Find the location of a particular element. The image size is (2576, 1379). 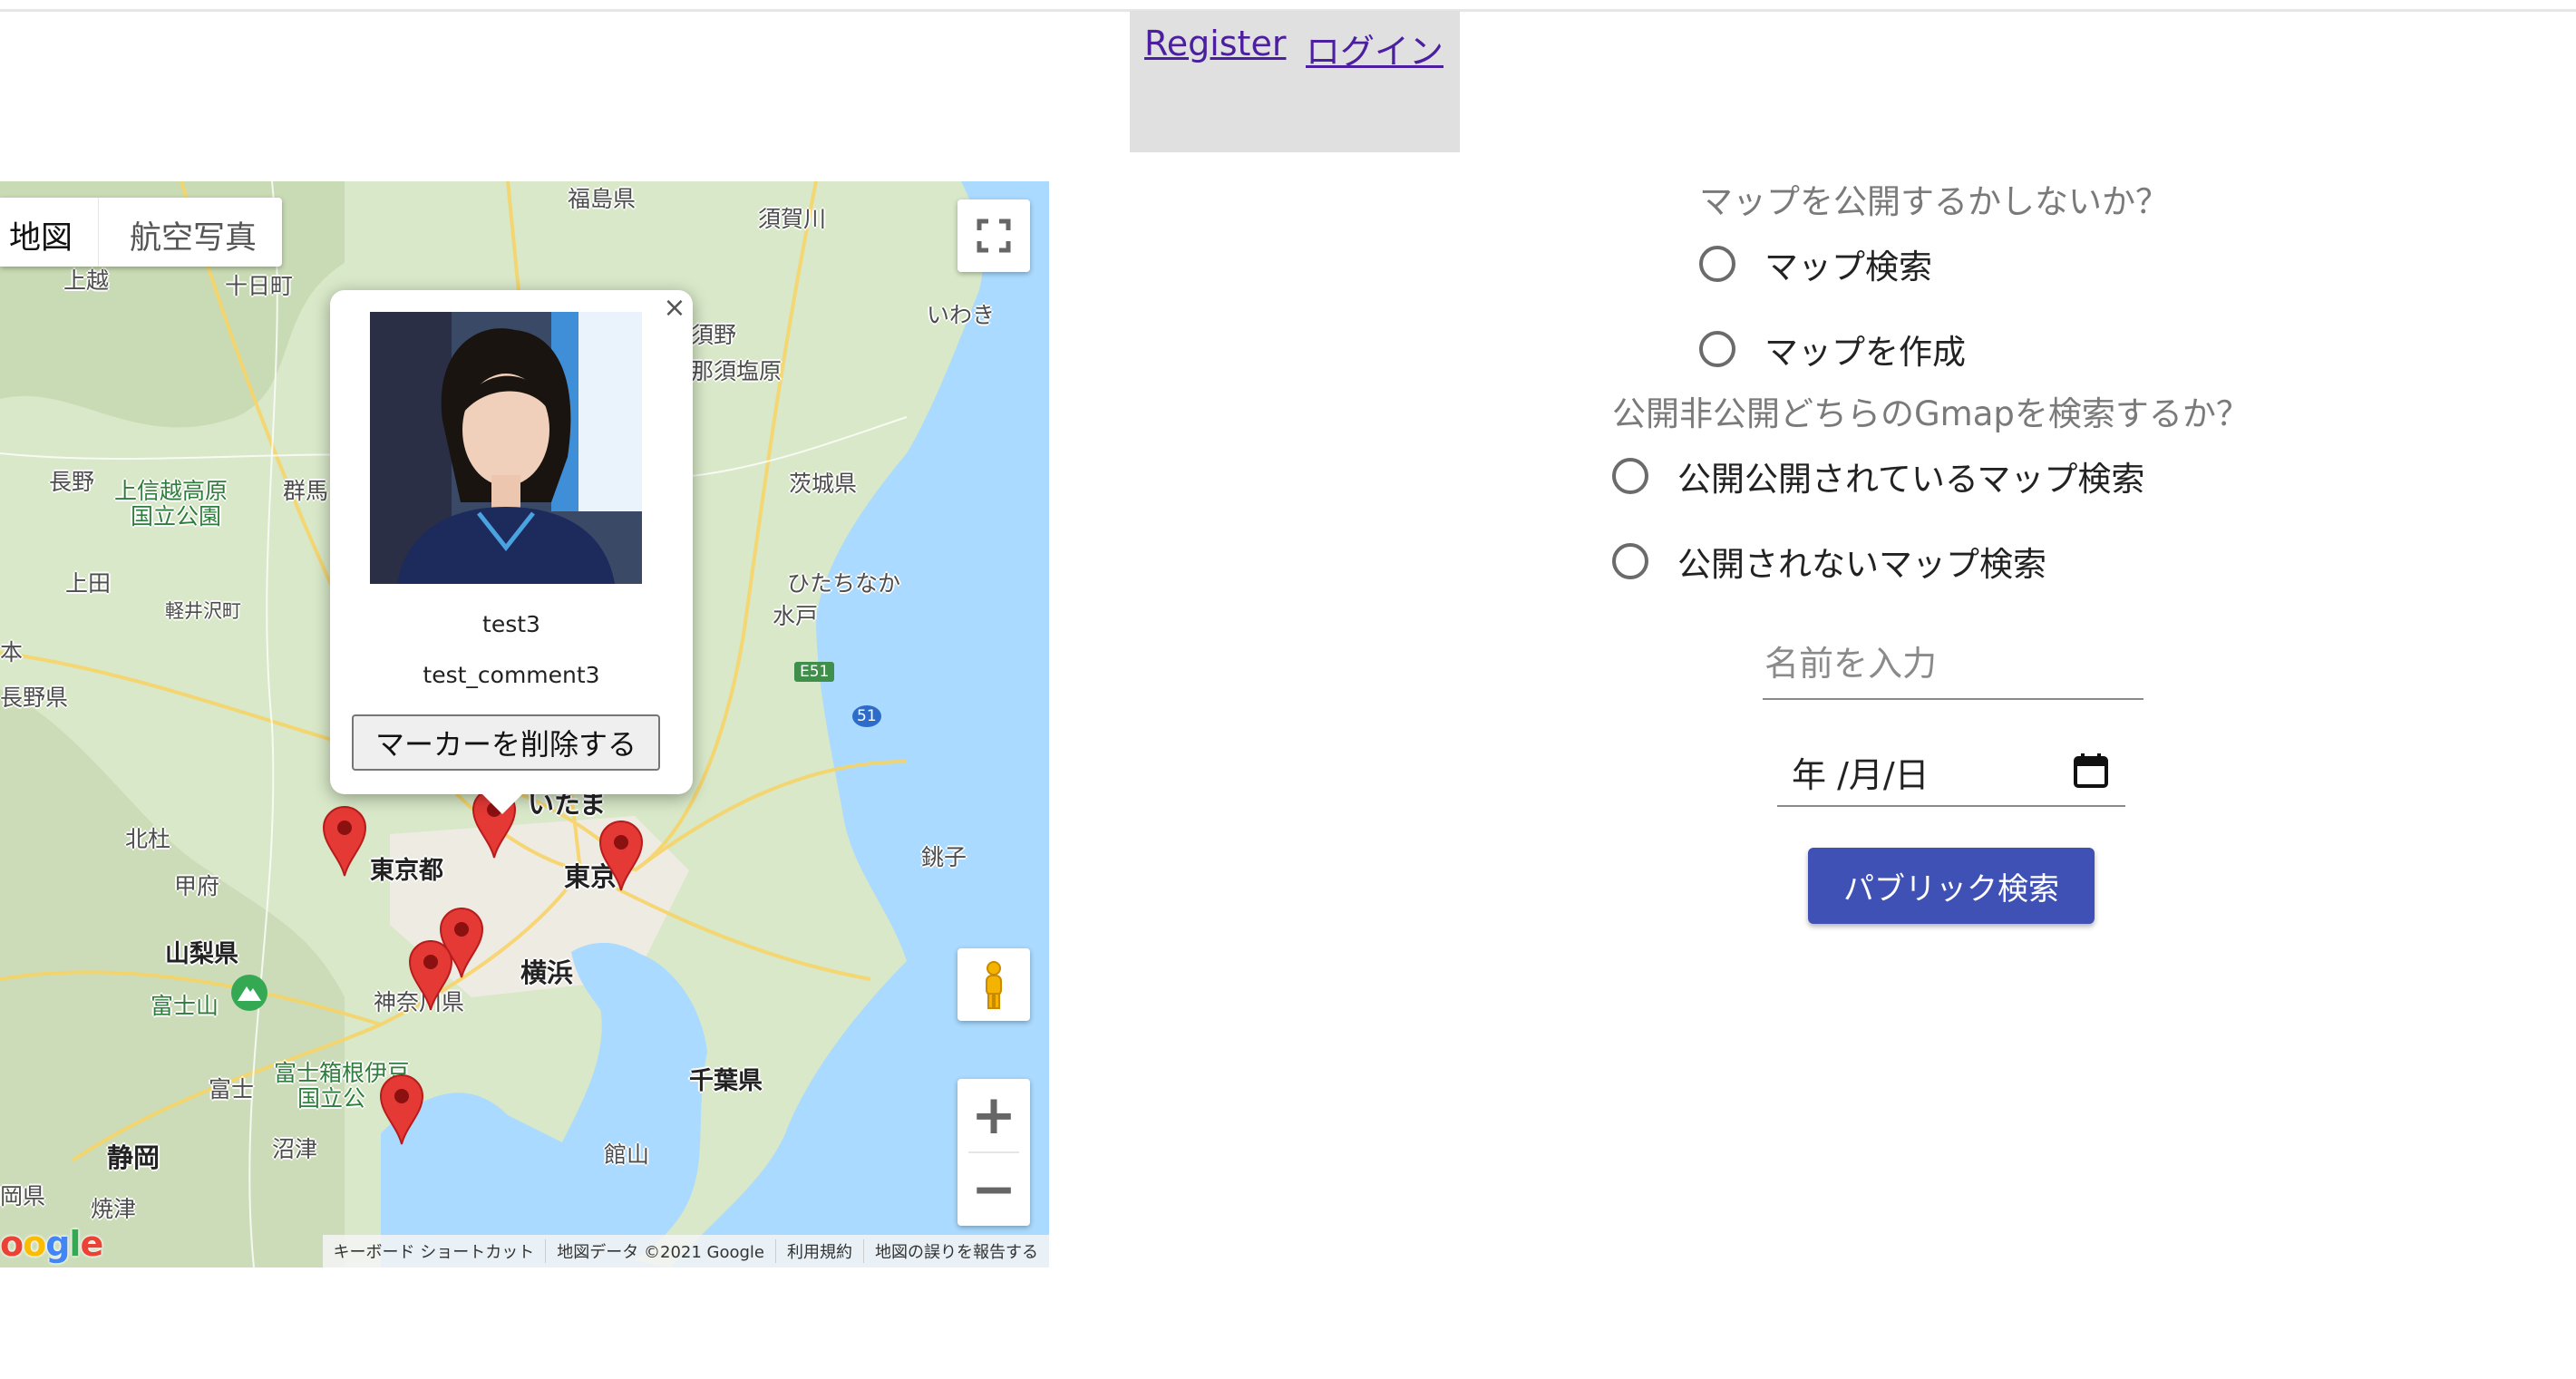

map-place-label: 那須塩原 is located at coordinates (737, 371).